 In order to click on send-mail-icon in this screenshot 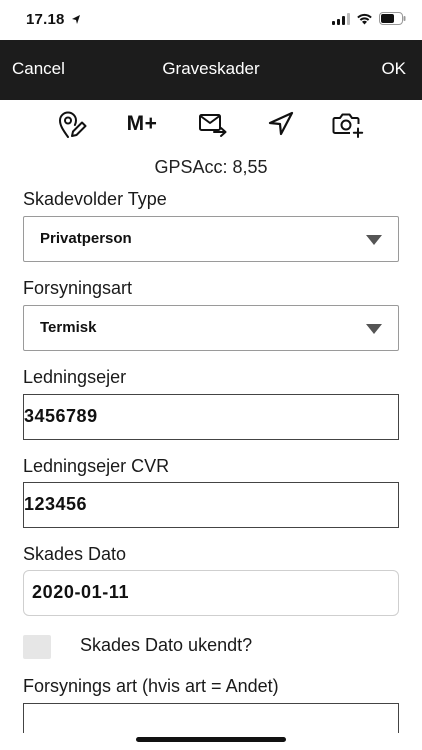, I will do `click(213, 125)`.